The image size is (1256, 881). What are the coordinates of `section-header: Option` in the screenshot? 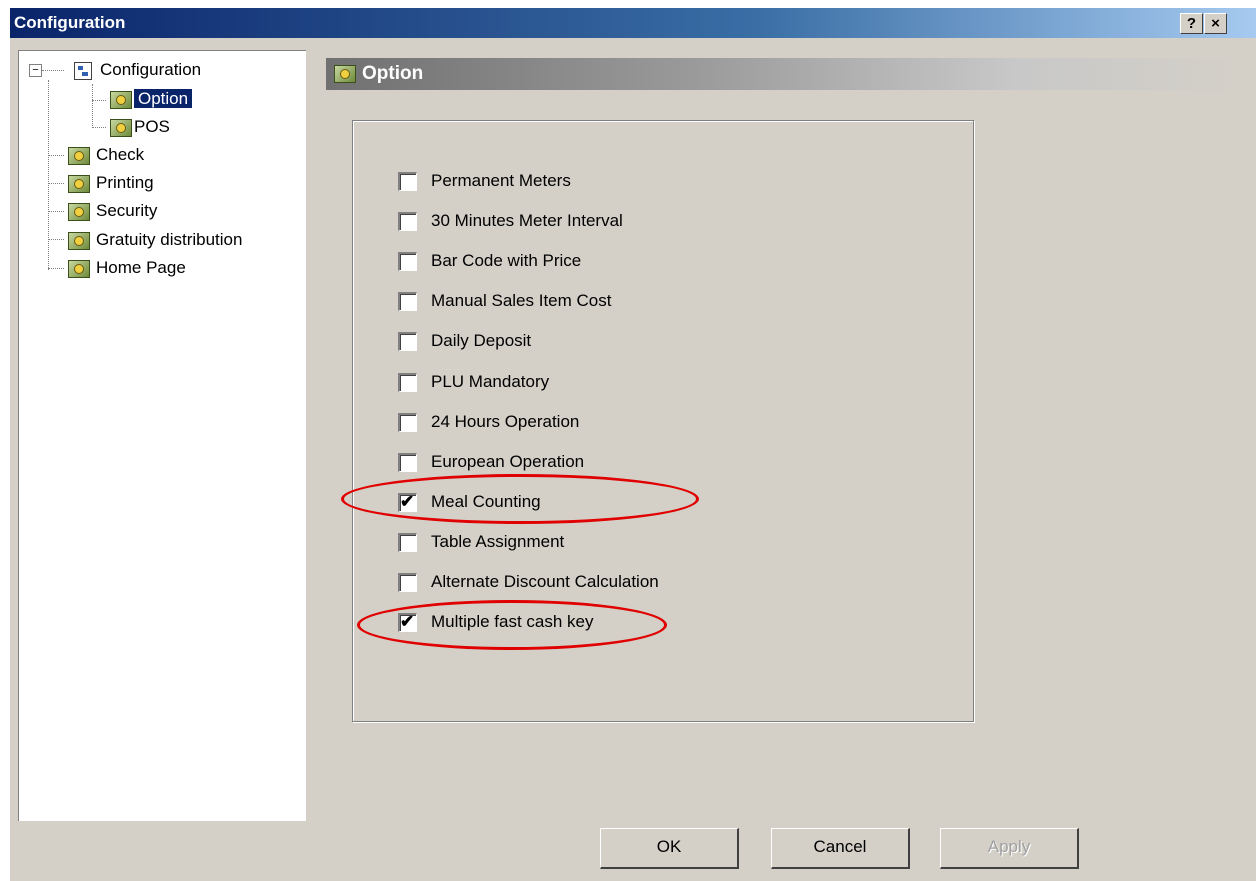 It's located at (785, 74).